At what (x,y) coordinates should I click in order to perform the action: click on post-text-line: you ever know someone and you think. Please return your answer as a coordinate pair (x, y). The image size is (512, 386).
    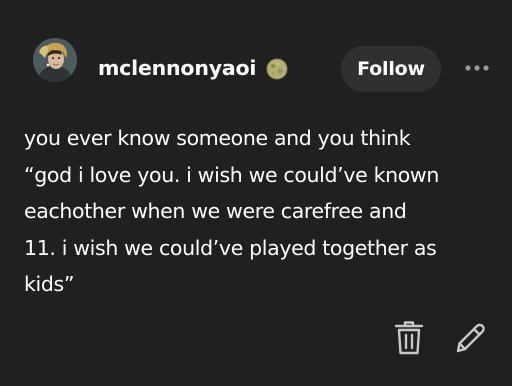
    Looking at the image, I should click on (217, 138).